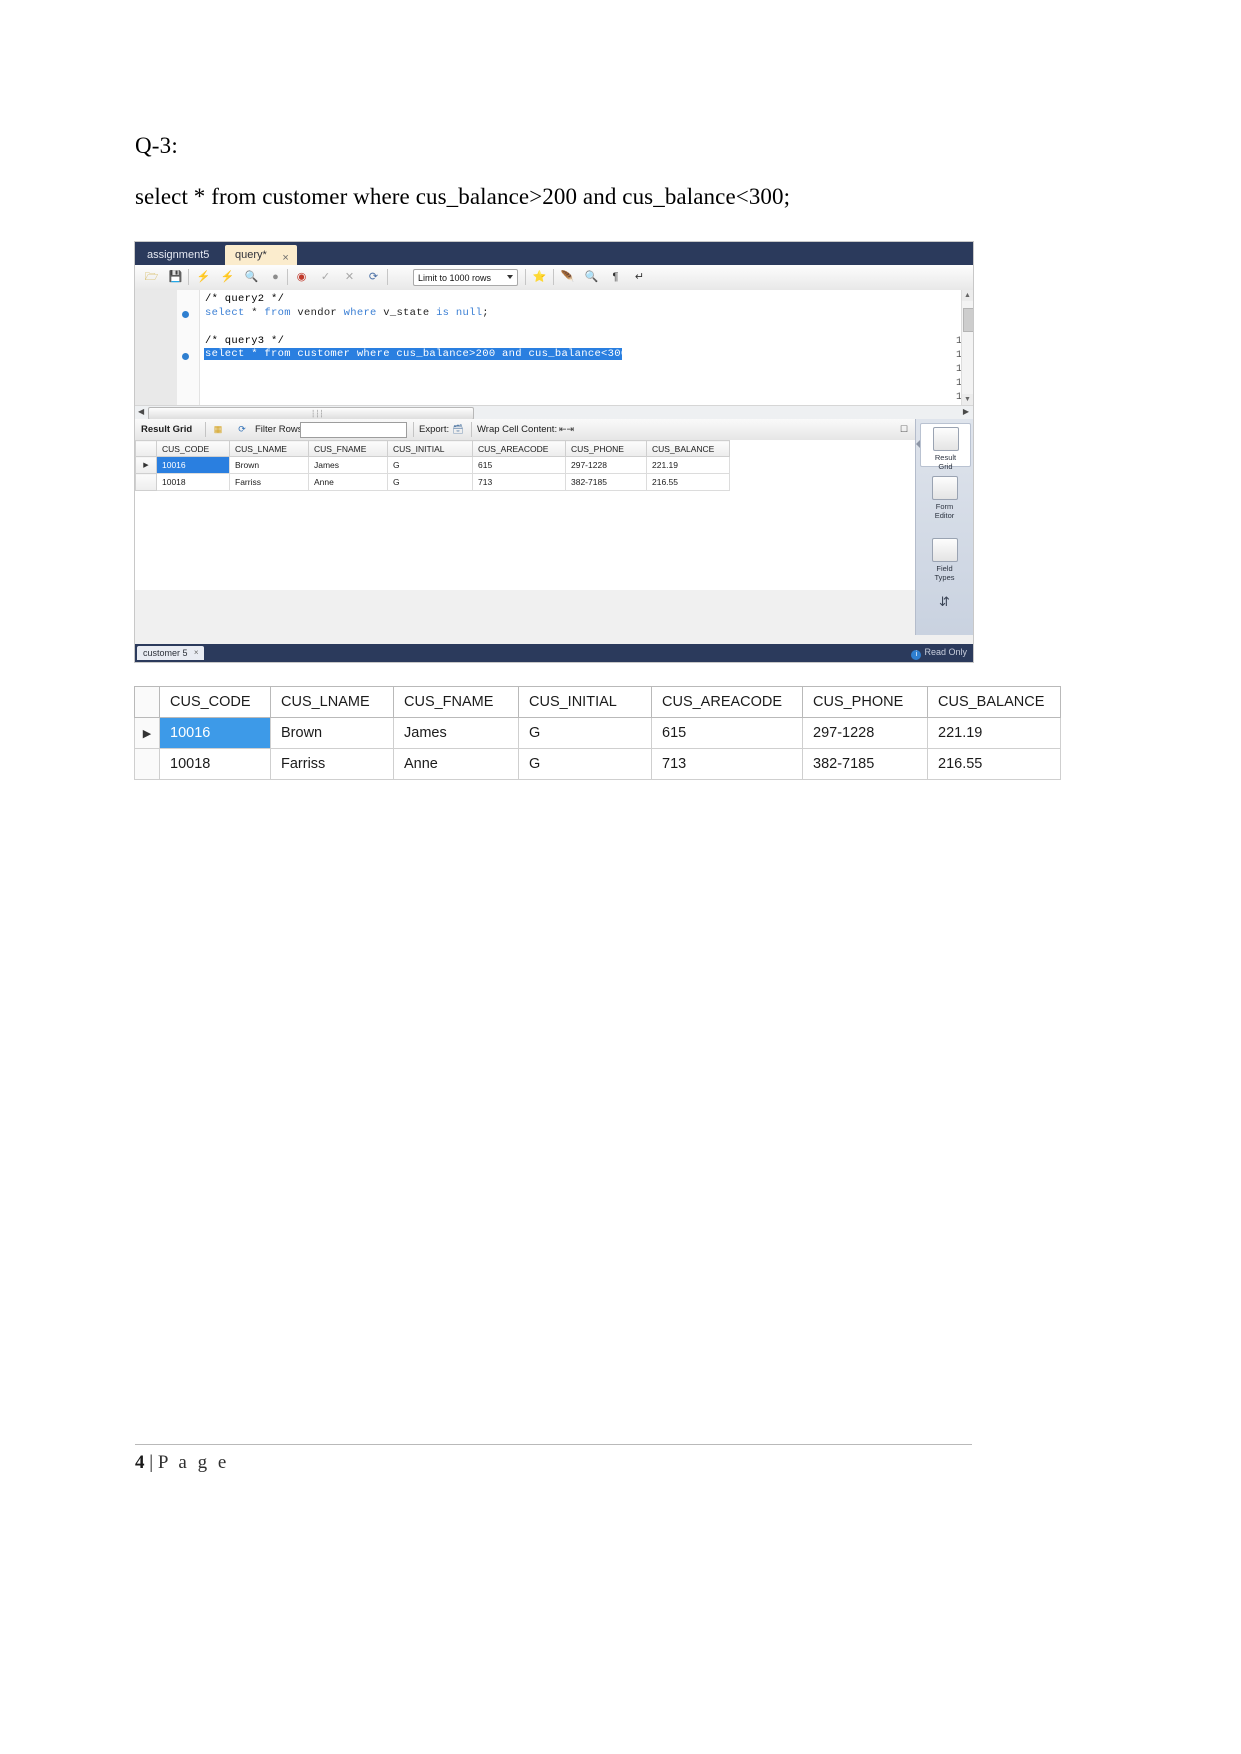 The height and width of the screenshot is (1754, 1241). I want to click on read-only-label: Read Only, so click(945, 652).